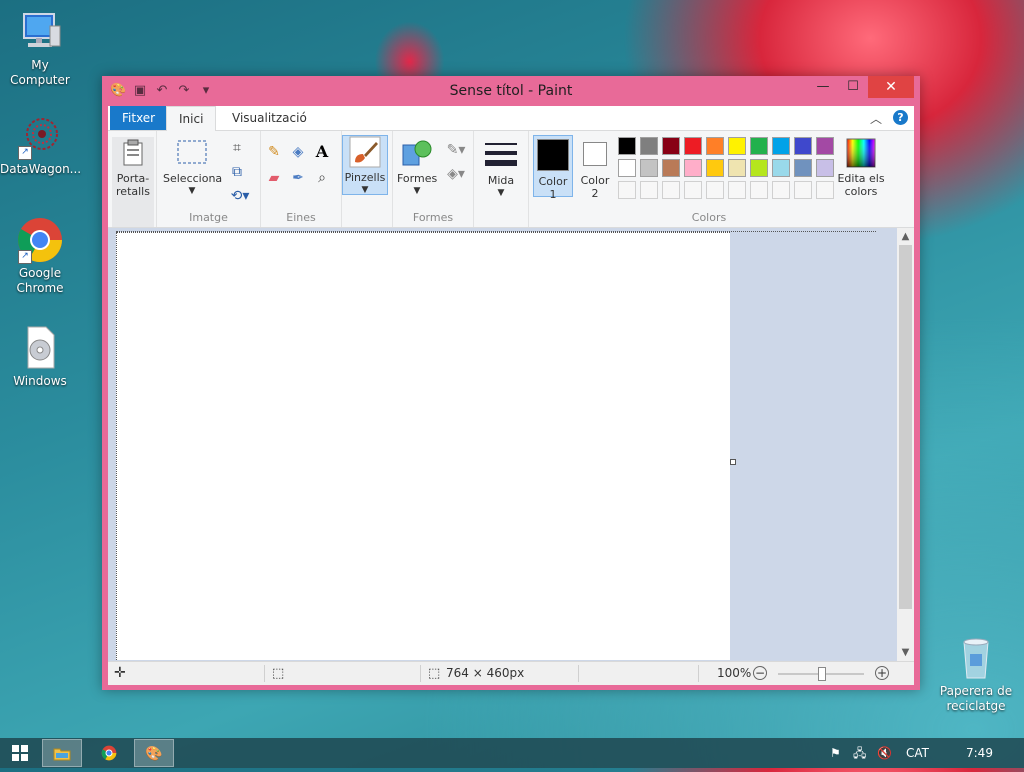 This screenshot has width=1024, height=772. I want to click on tab-file: Fitxer, so click(139, 118).